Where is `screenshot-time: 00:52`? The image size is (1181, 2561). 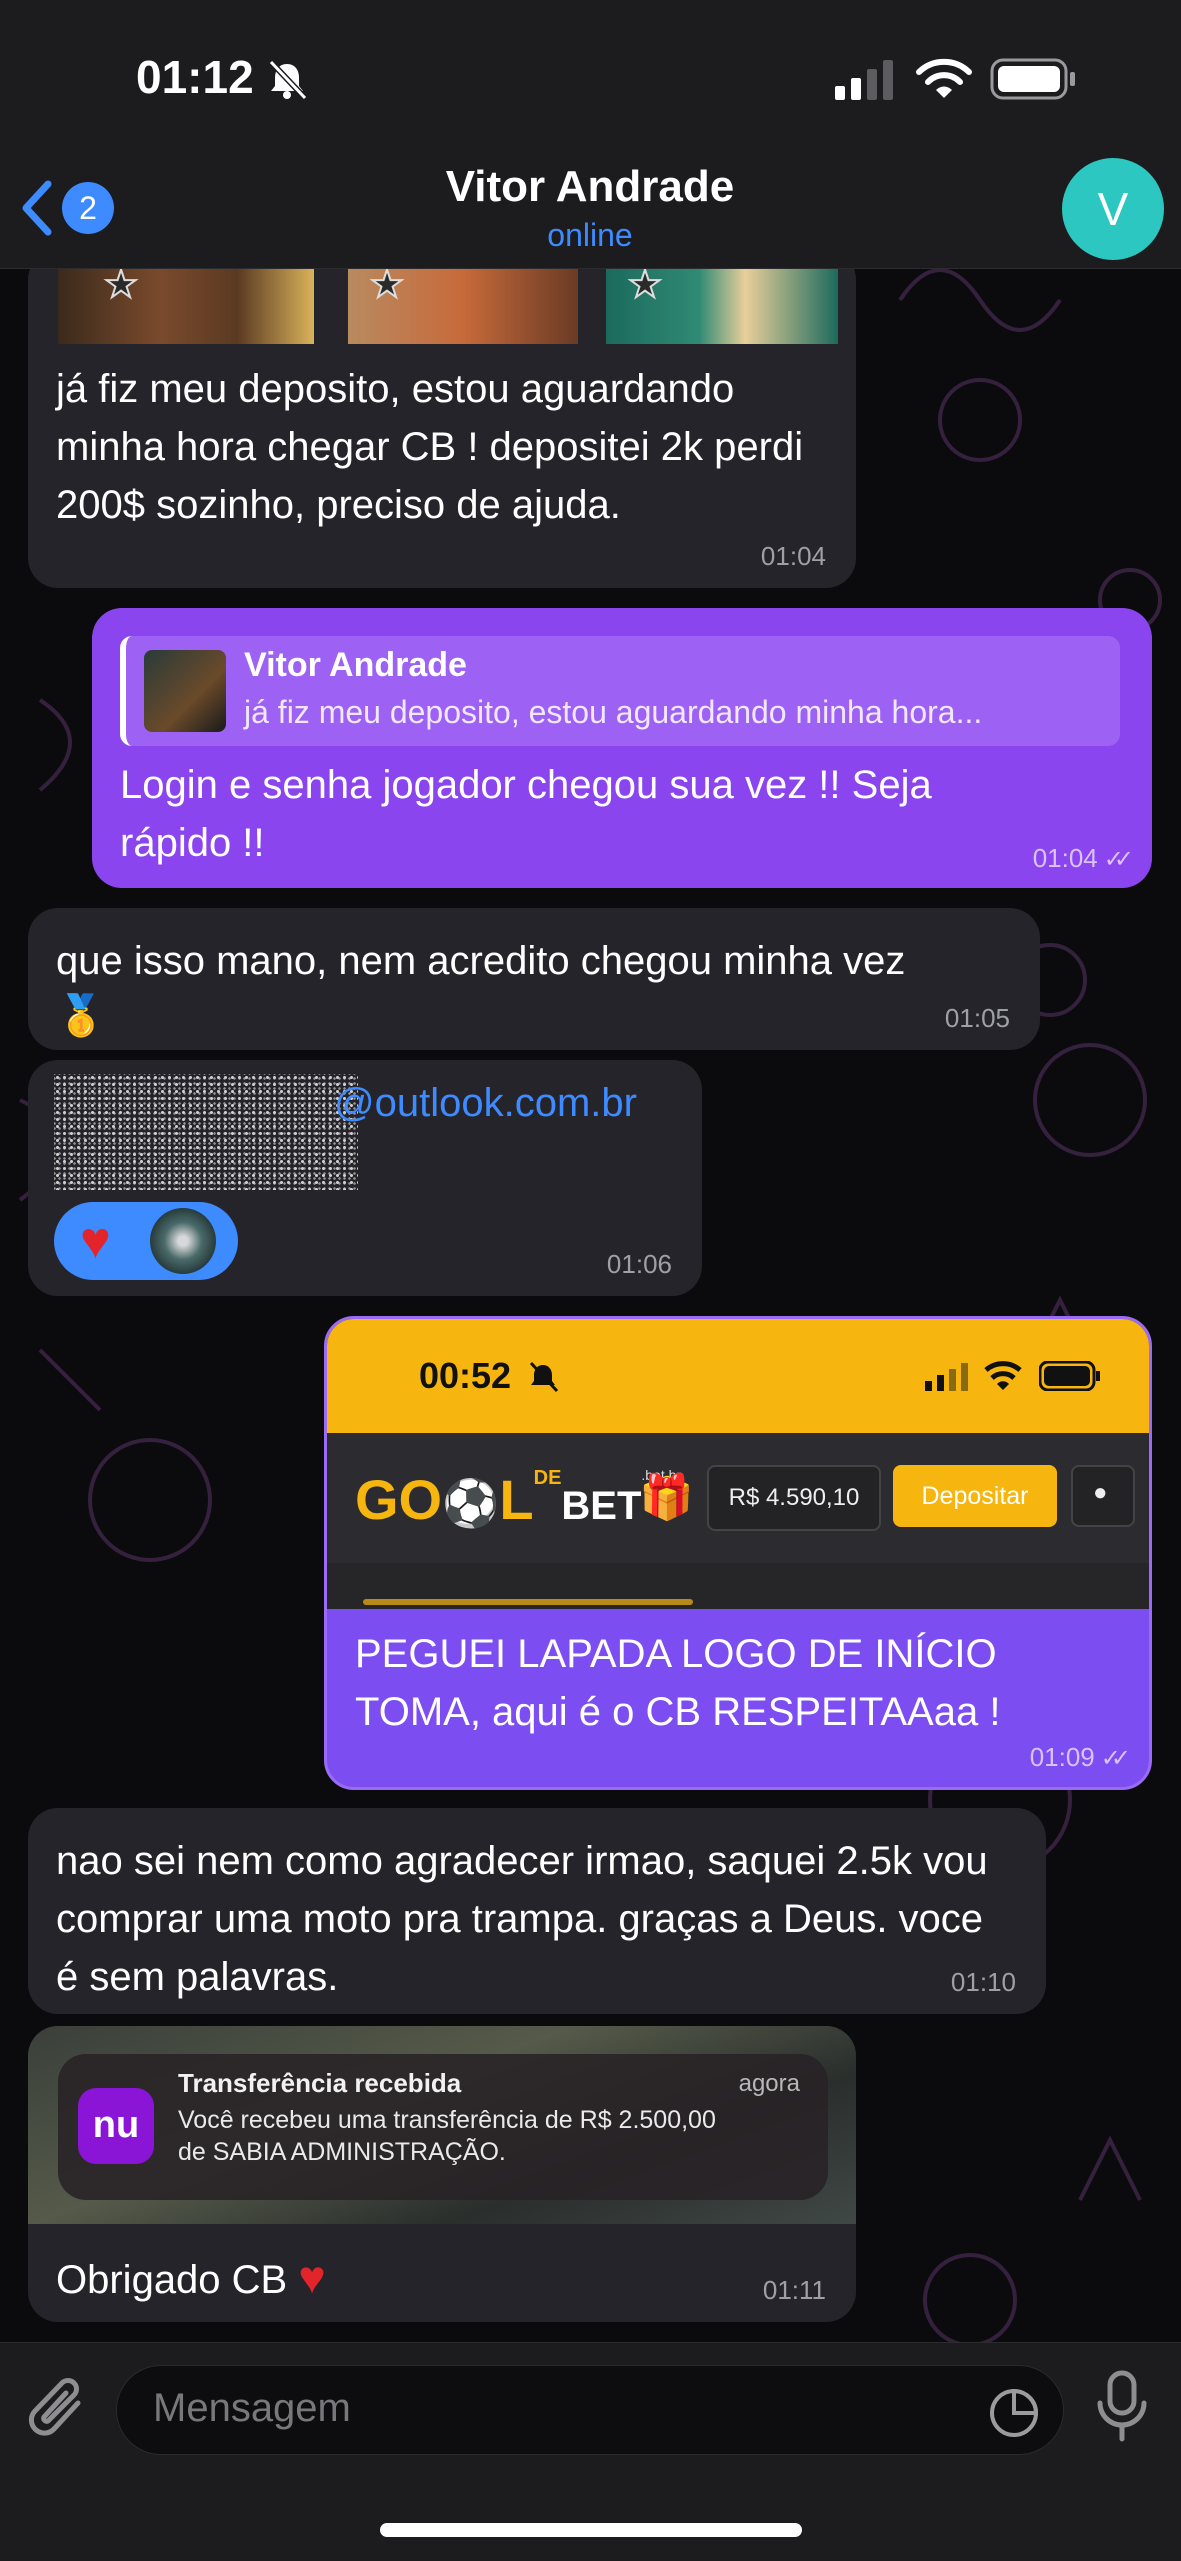
screenshot-time: 00:52 is located at coordinates (465, 1375).